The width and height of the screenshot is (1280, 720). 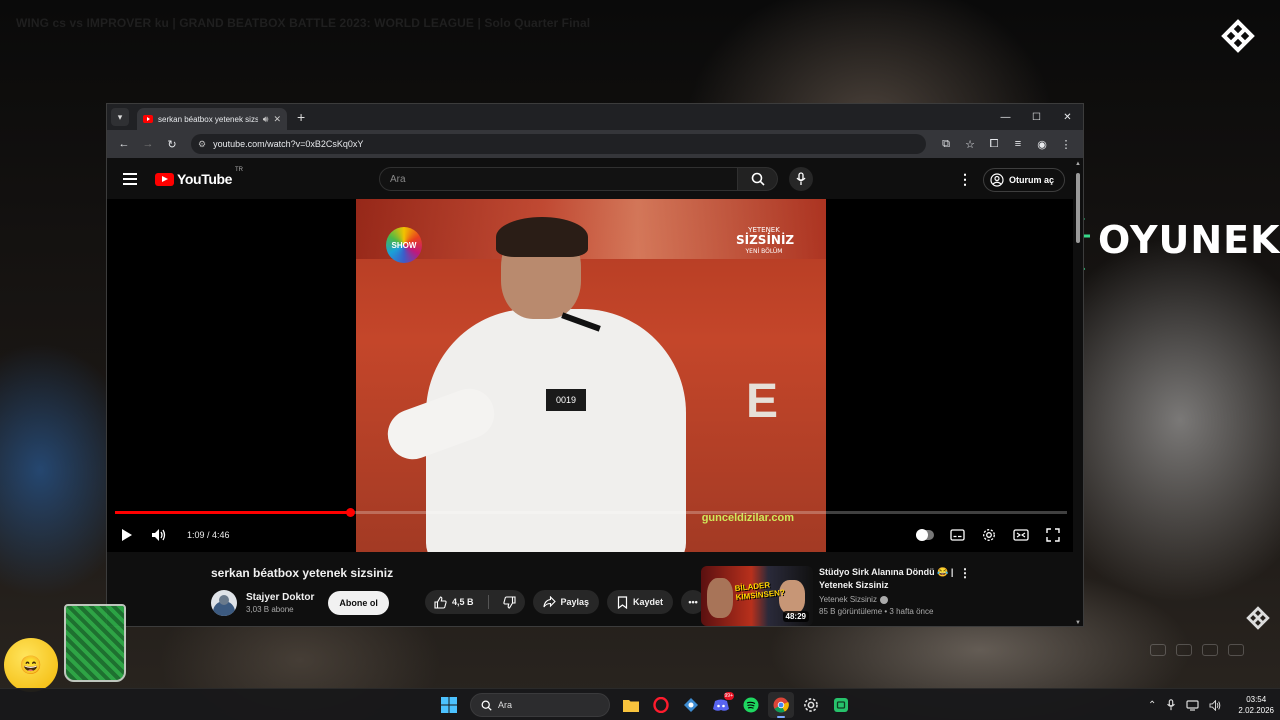 What do you see at coordinates (1005, 117) in the screenshot?
I see `minimize-button: —` at bounding box center [1005, 117].